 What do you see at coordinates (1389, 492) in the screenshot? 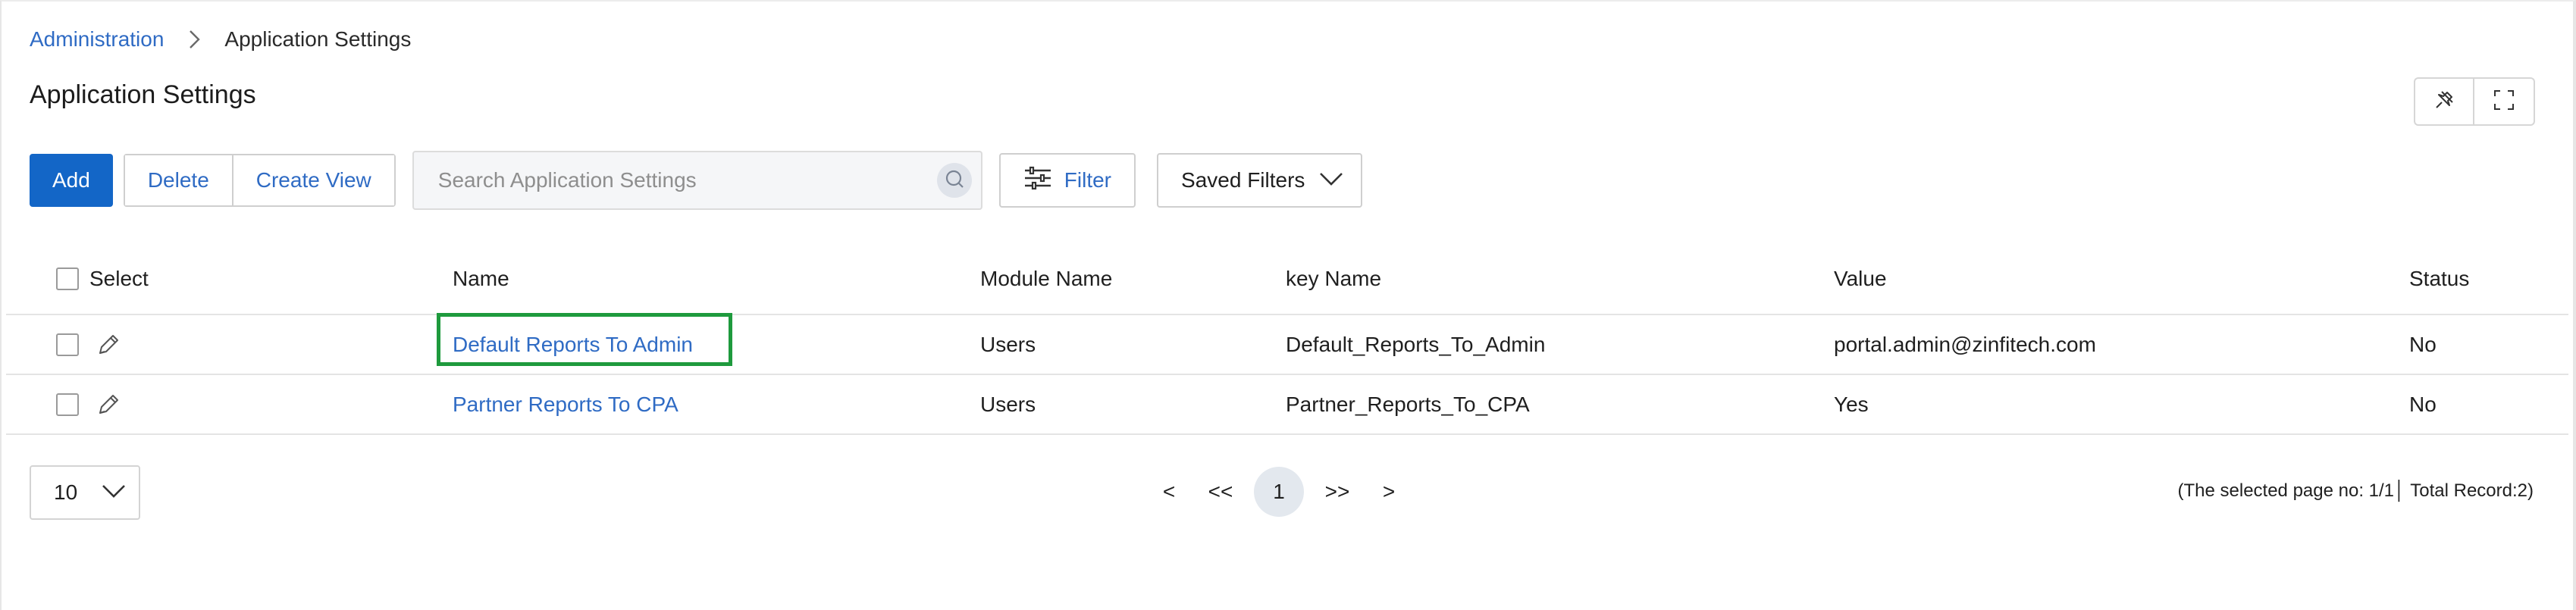
I see `next-page-button: >` at bounding box center [1389, 492].